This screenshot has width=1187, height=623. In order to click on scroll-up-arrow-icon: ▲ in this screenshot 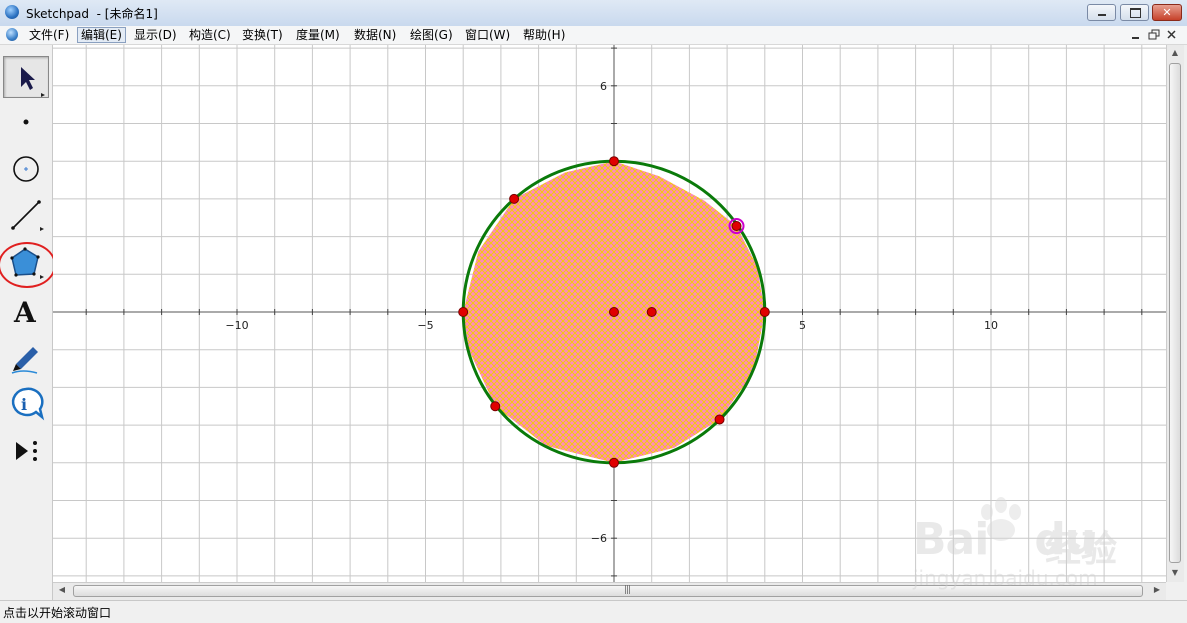, I will do `click(1175, 52)`.